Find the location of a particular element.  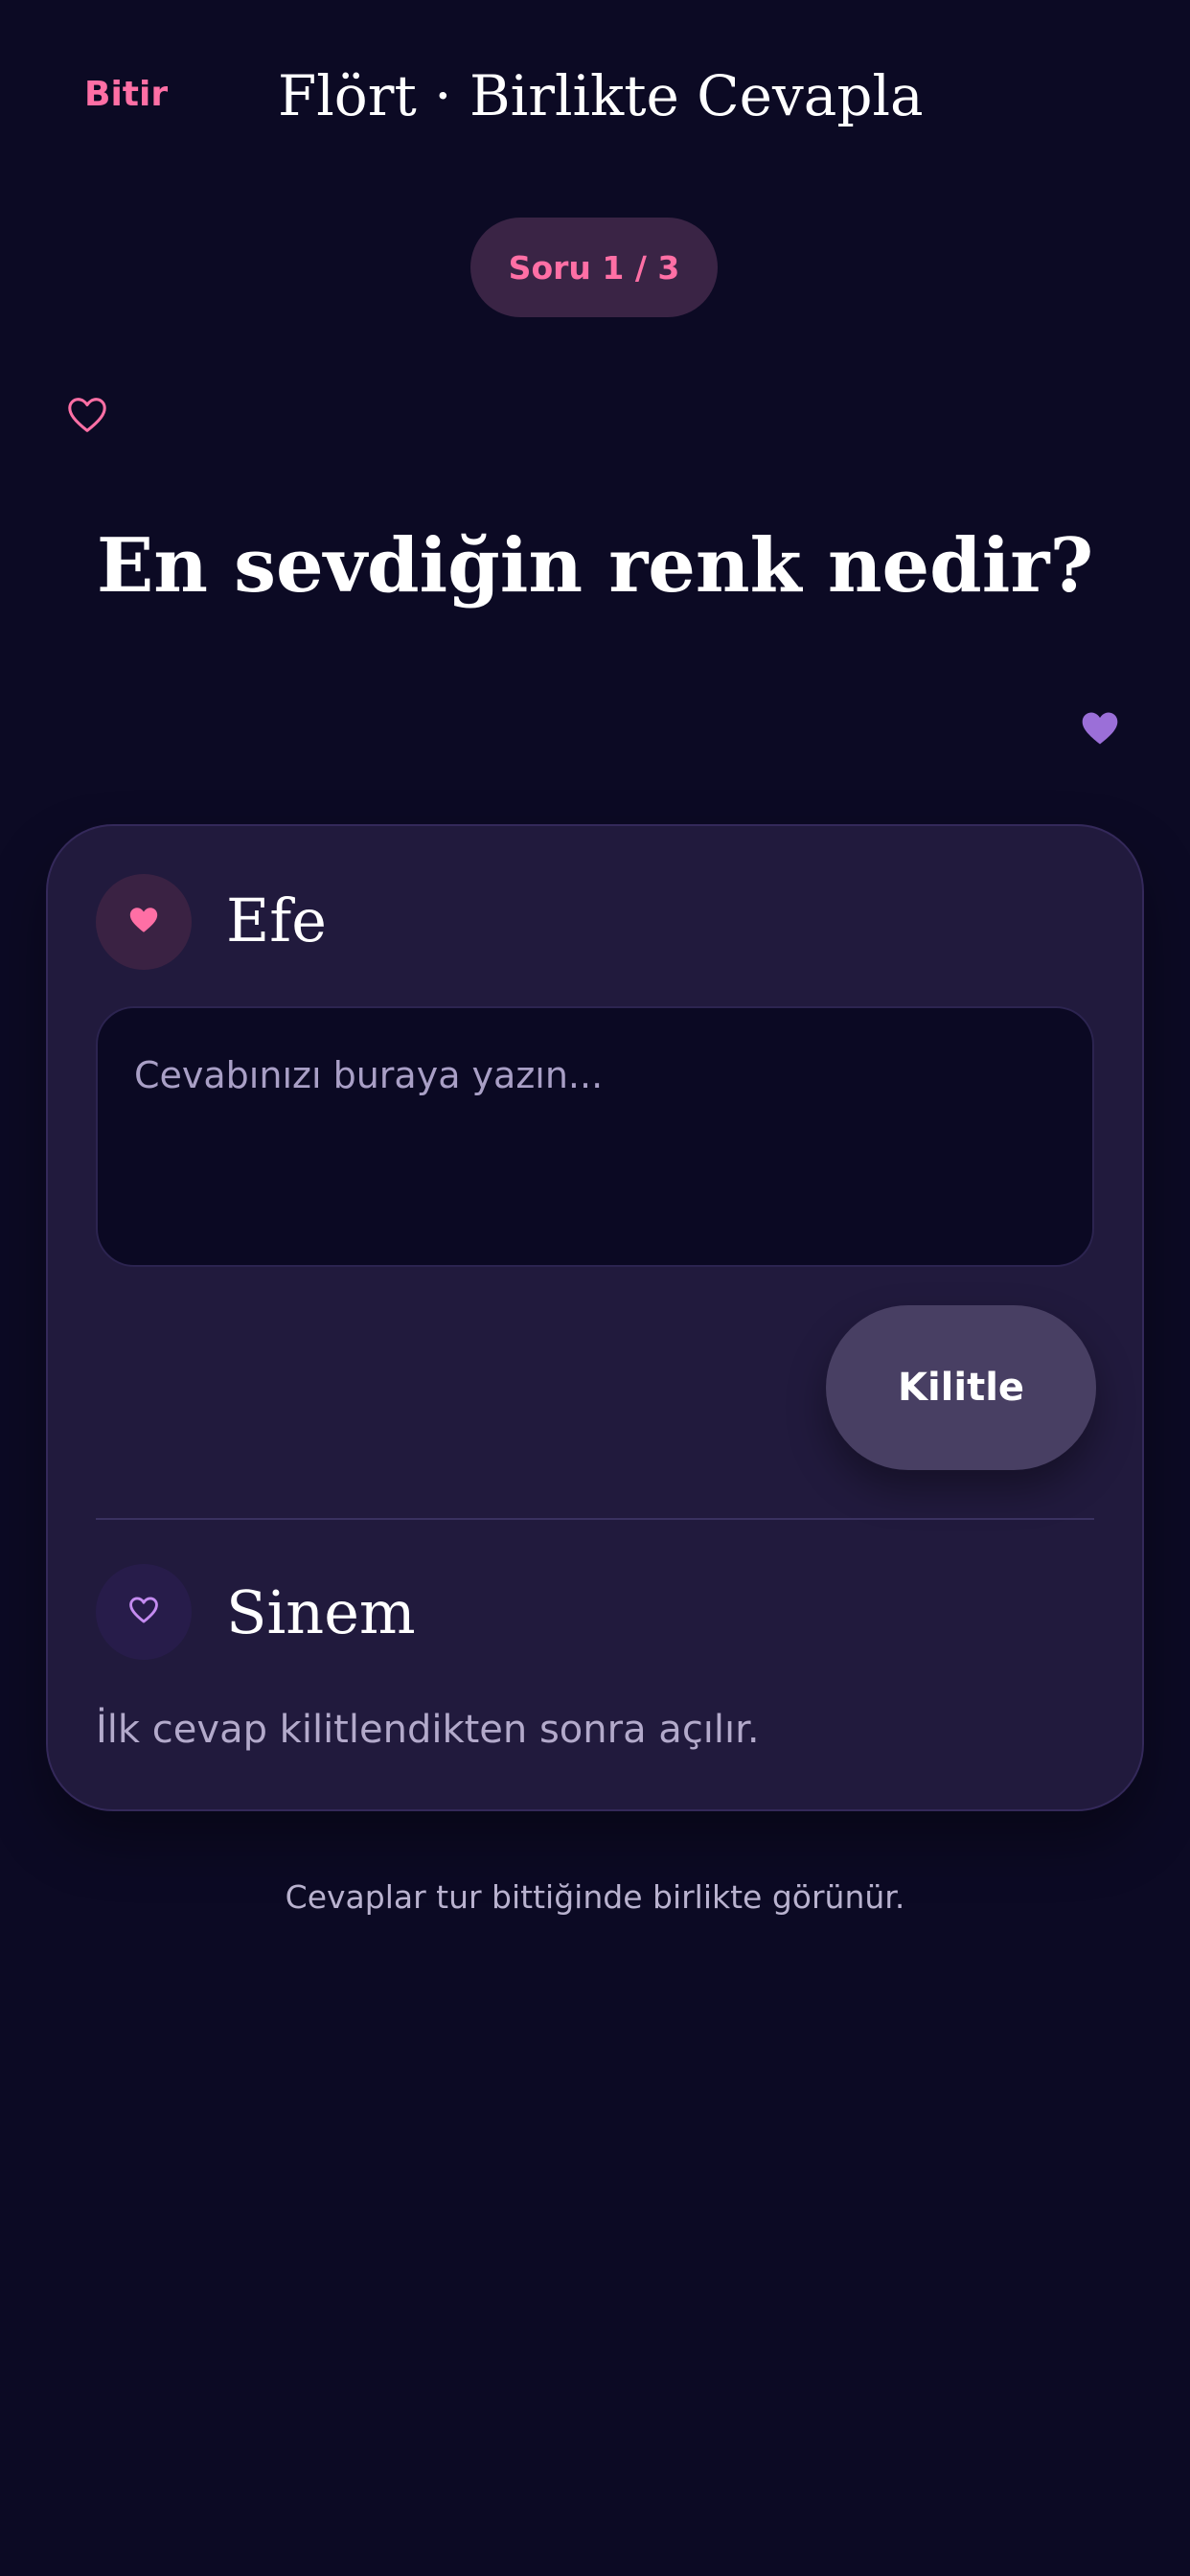

divider is located at coordinates (595, 1519).